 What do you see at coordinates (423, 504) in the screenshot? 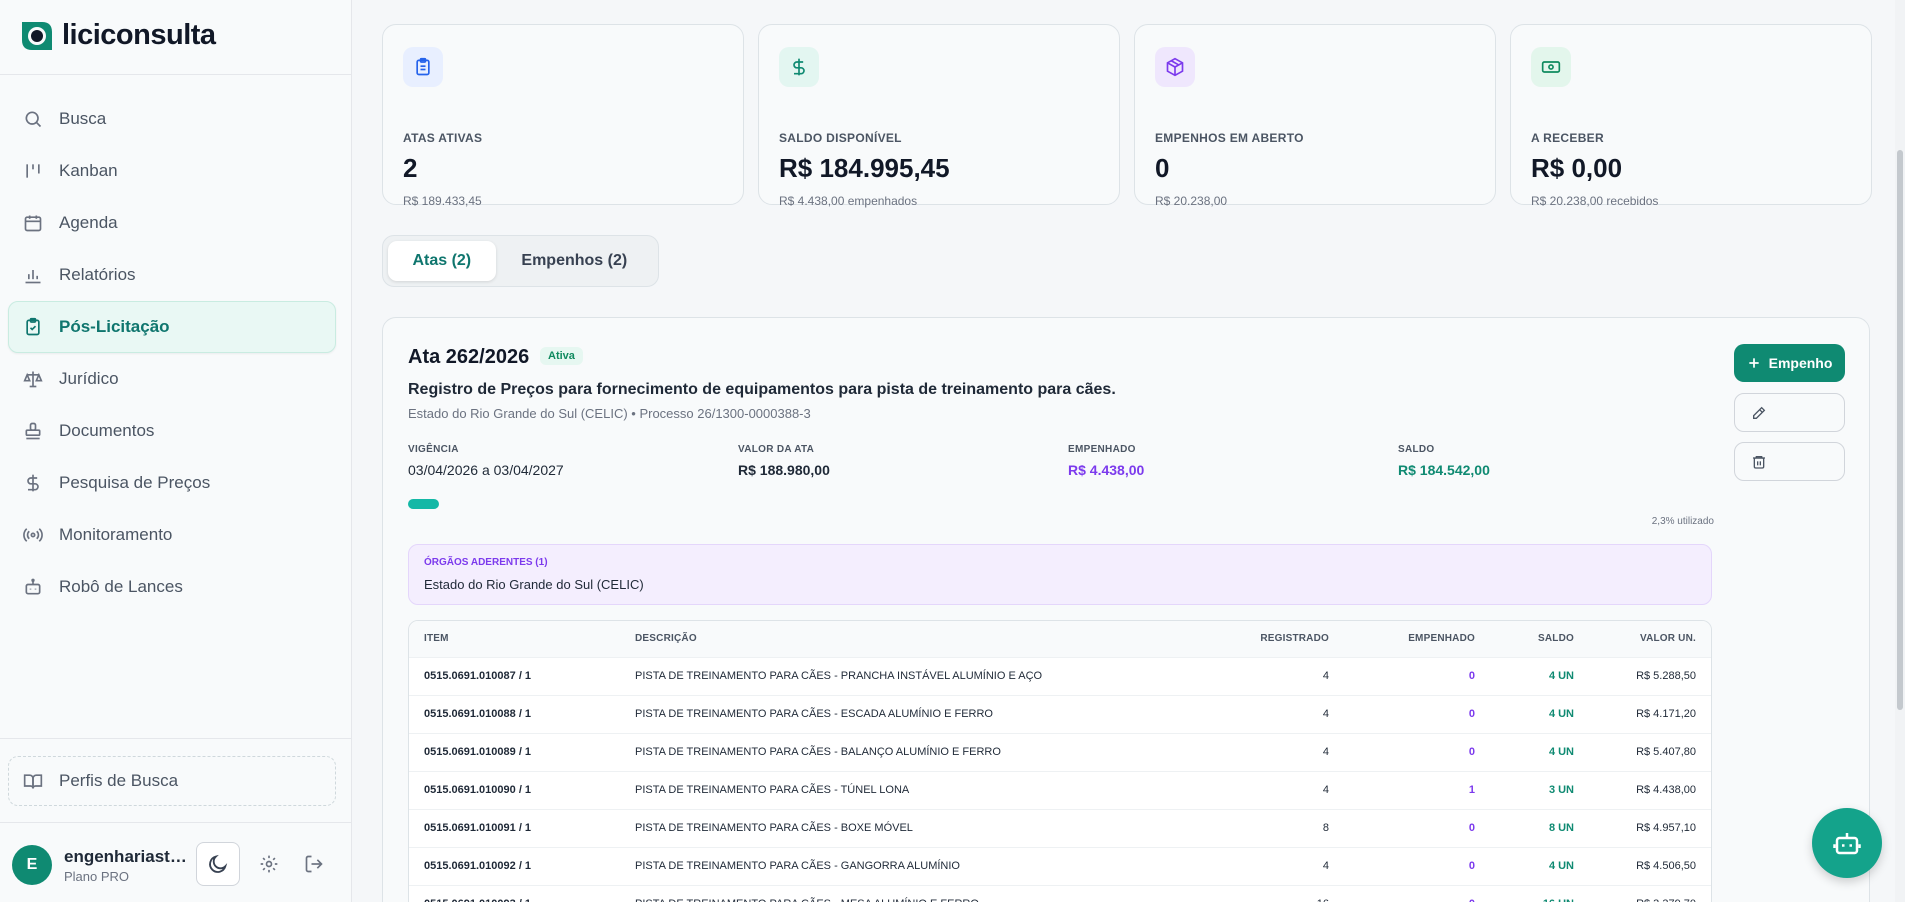
I see `usage-progress-bar` at bounding box center [423, 504].